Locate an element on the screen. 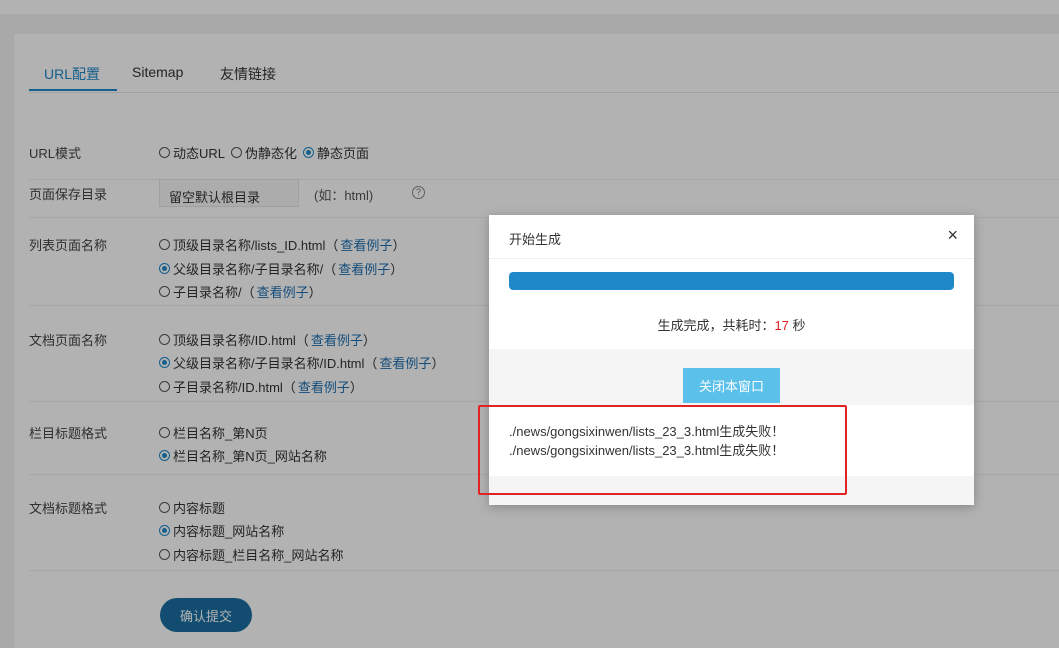  status-text: 生成完成，共耗时：17 秒 is located at coordinates (731, 324).